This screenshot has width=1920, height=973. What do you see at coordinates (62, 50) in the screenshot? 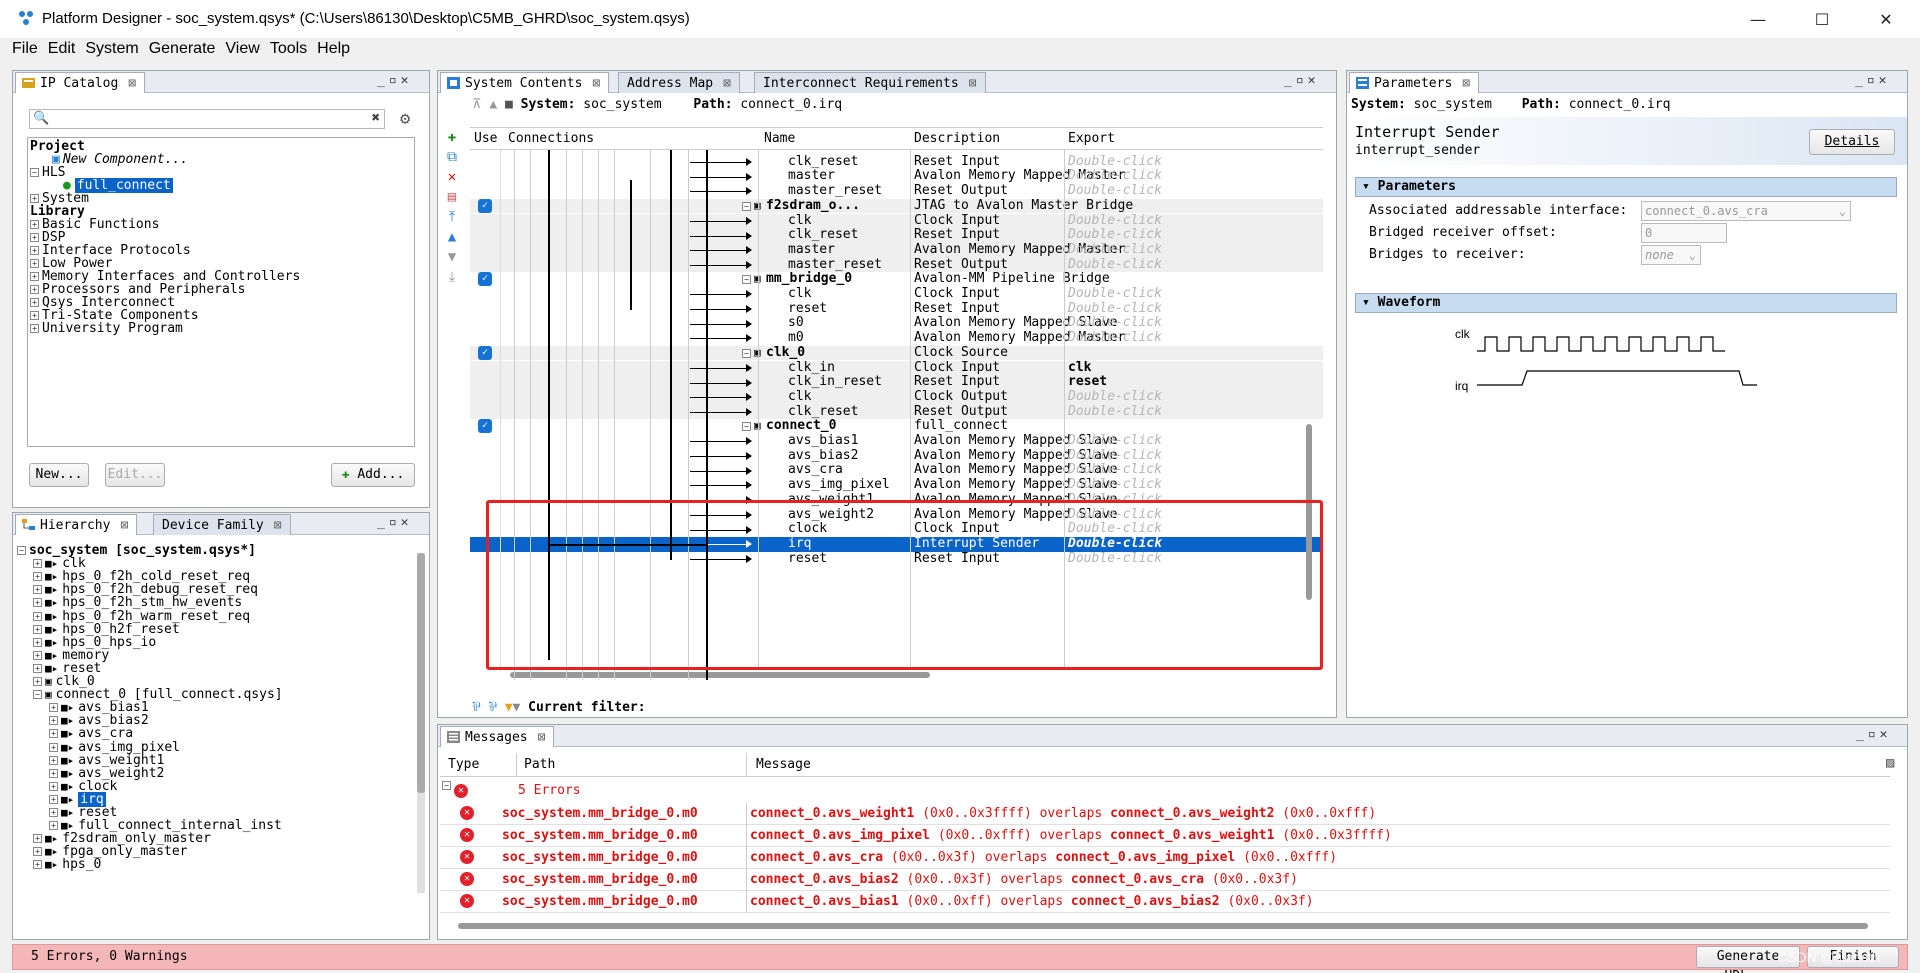
I see `menu-edit: Edit` at bounding box center [62, 50].